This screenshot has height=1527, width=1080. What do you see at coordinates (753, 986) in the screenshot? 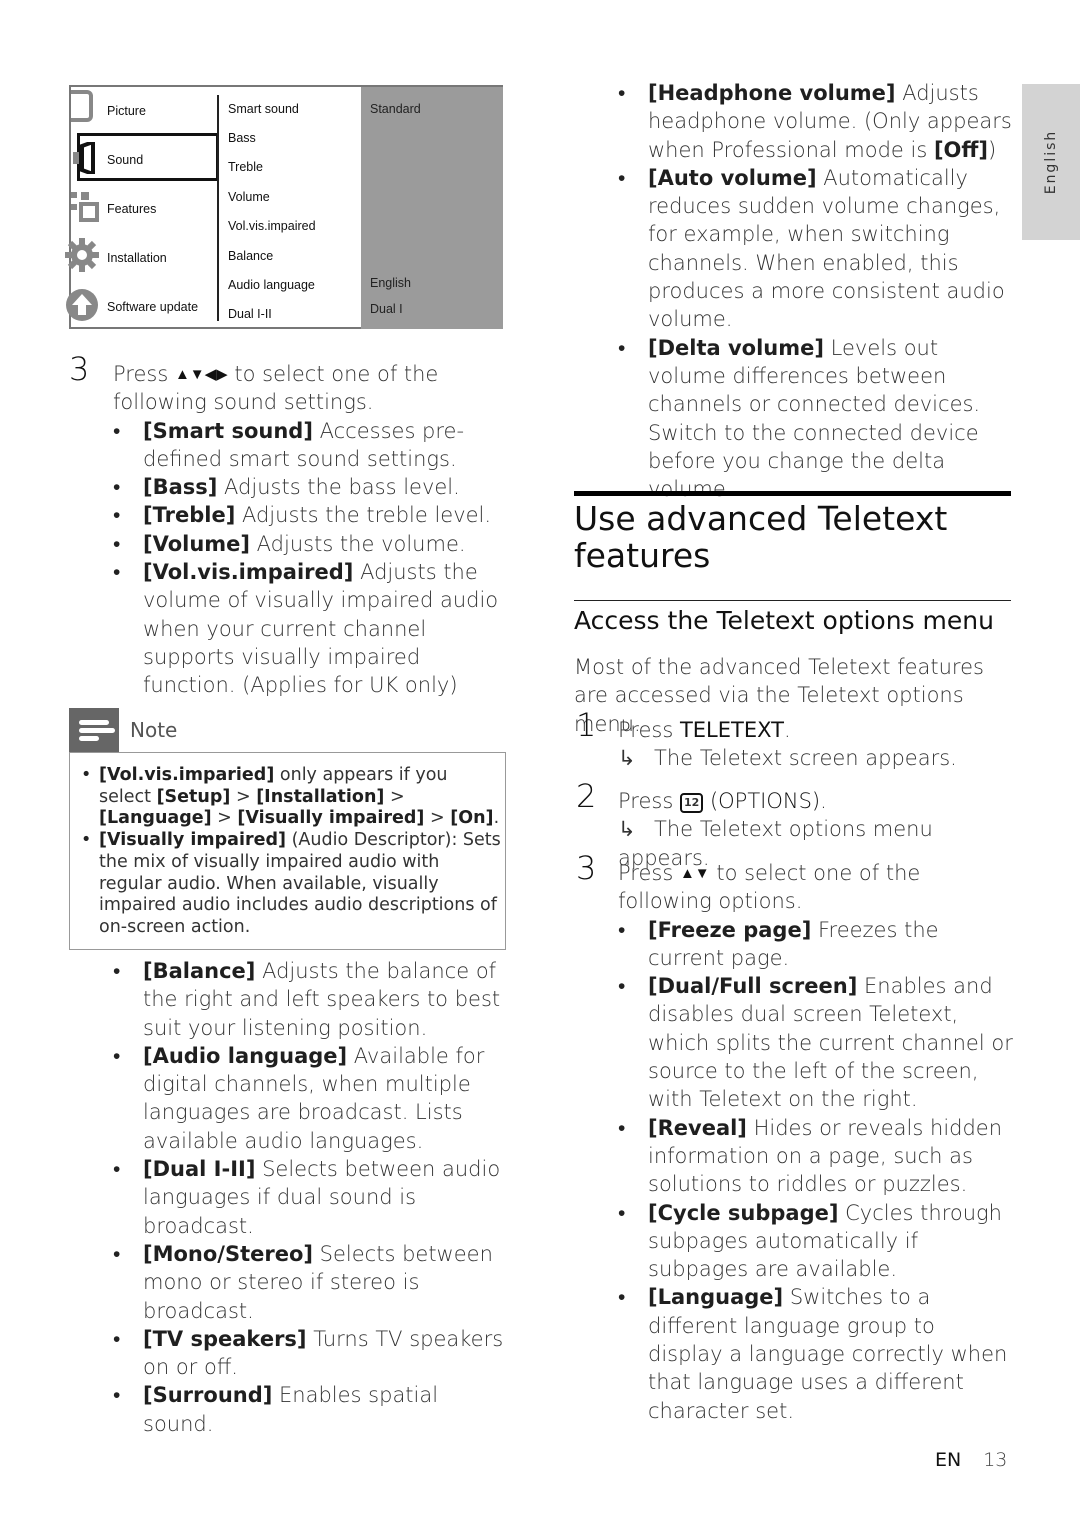
I see `item-term: [Dual/Full screen]` at bounding box center [753, 986].